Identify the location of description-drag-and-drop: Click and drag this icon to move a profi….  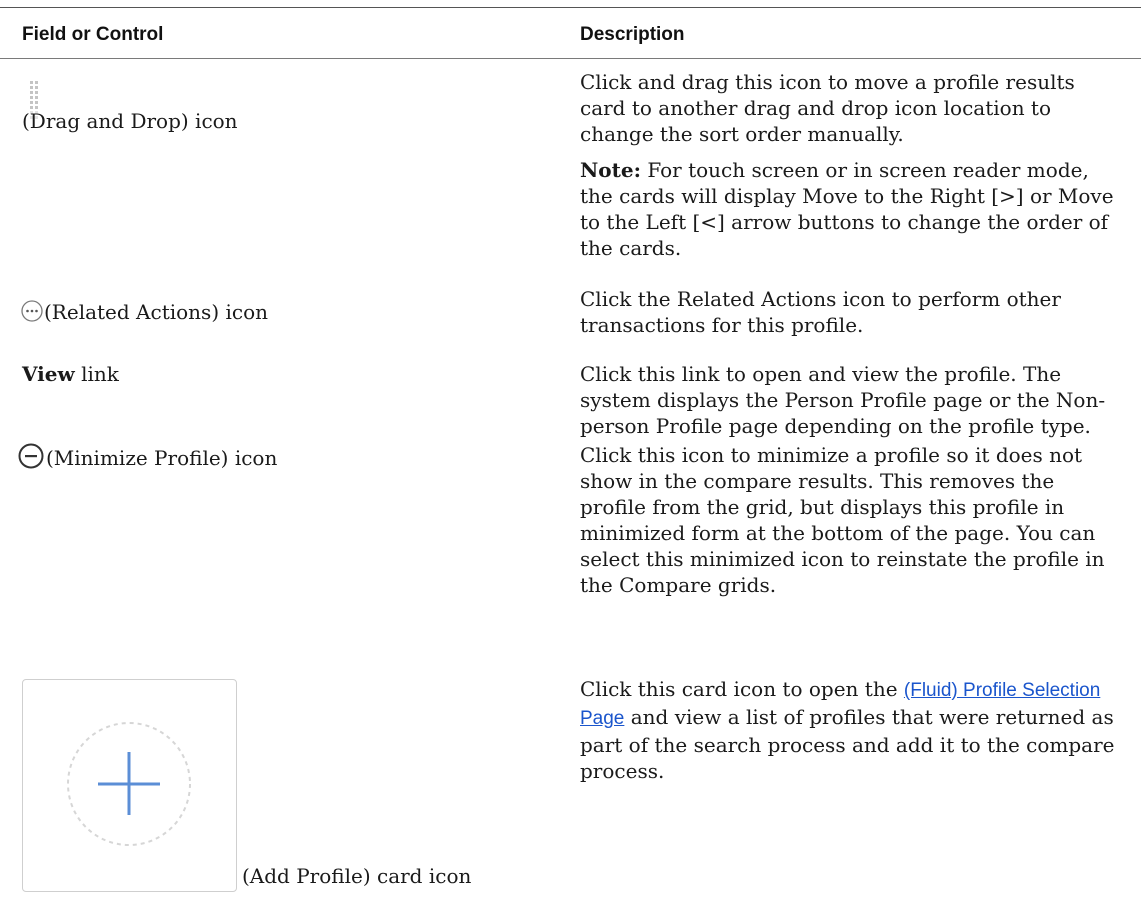
(852, 165).